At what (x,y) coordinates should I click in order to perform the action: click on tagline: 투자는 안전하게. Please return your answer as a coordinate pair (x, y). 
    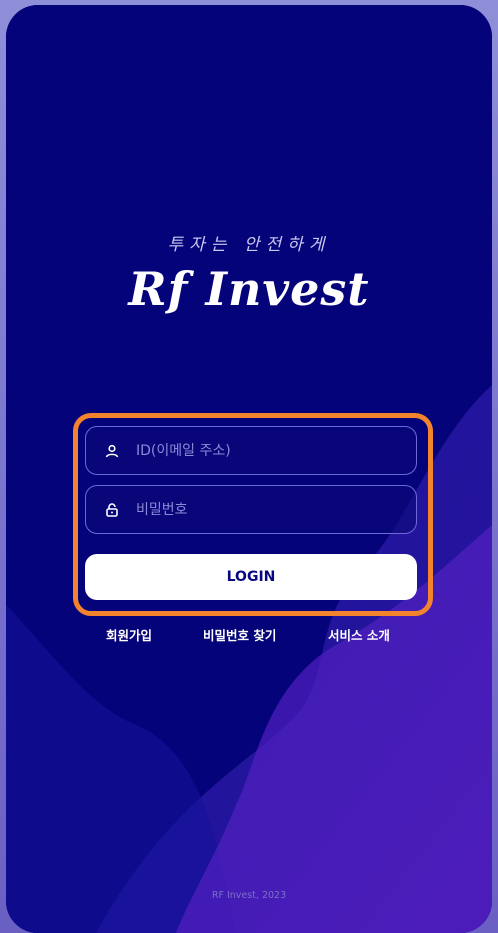
    Looking at the image, I should click on (249, 245).